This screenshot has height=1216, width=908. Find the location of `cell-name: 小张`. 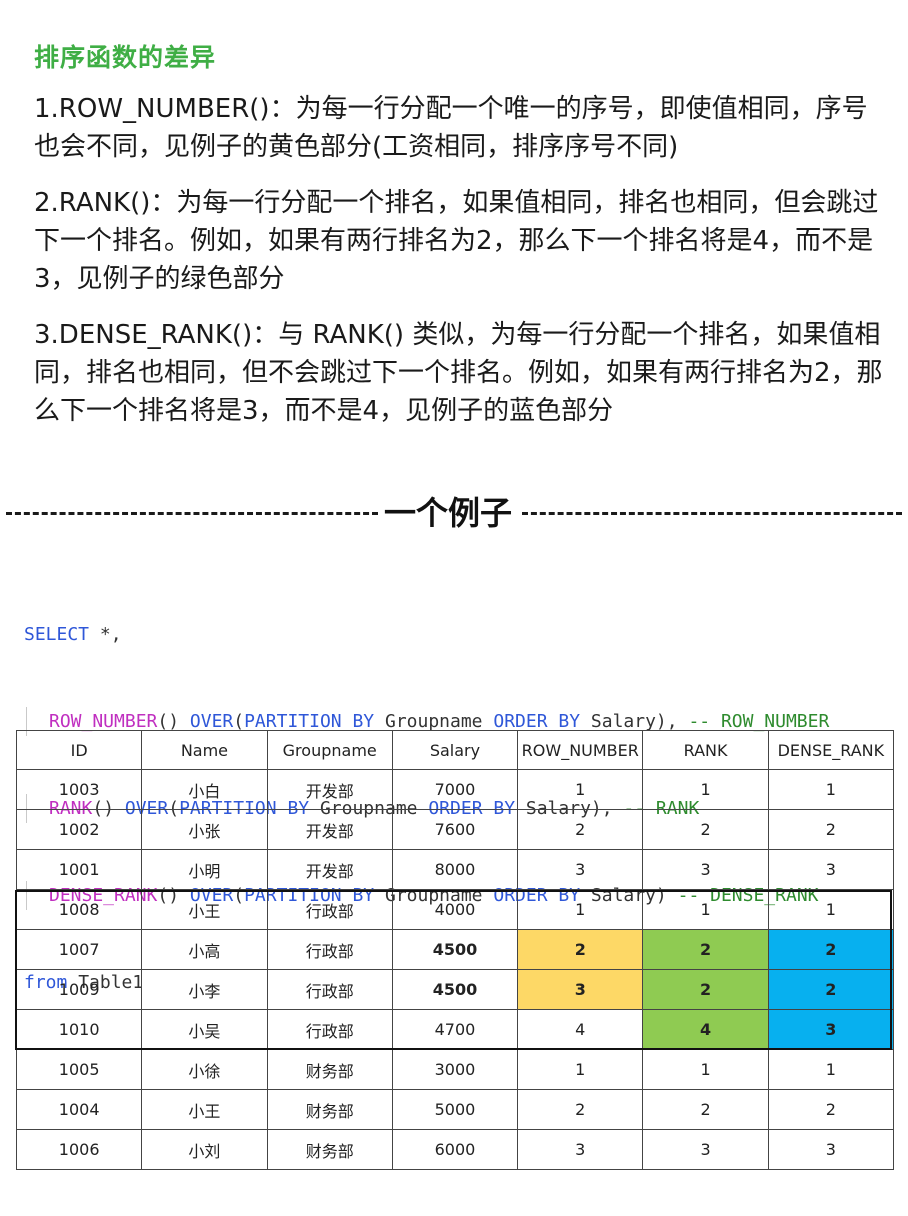

cell-name: 小张 is located at coordinates (204, 829).